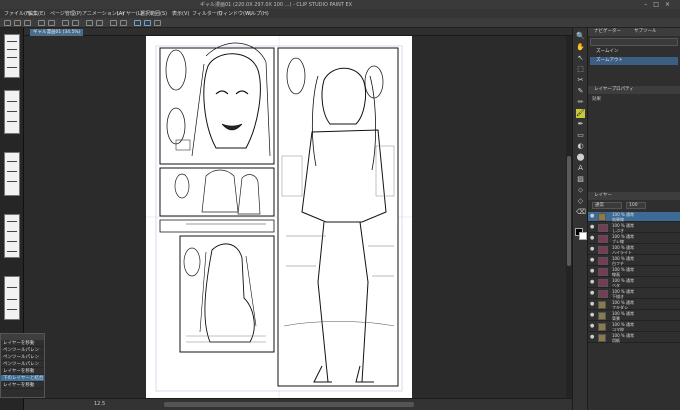 This screenshot has height=410, width=680. I want to click on search-input, so click(634, 42).